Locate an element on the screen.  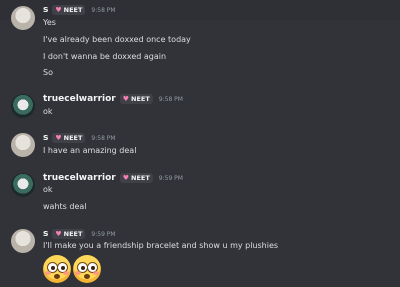
message-group: truecelwarrior ♥ NEET 9:58 PM ok is located at coordinates (200, 106).